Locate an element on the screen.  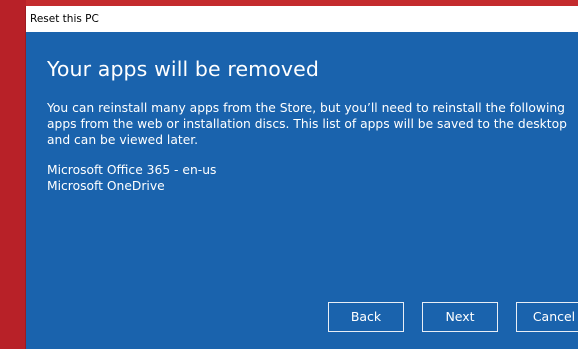
list-item: Microsoft Office 365 - en-us is located at coordinates (132, 170).